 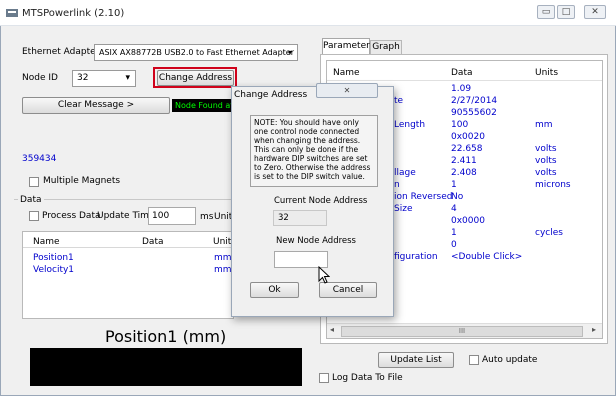 I want to click on node-id-value: 32, so click(x=83, y=78).